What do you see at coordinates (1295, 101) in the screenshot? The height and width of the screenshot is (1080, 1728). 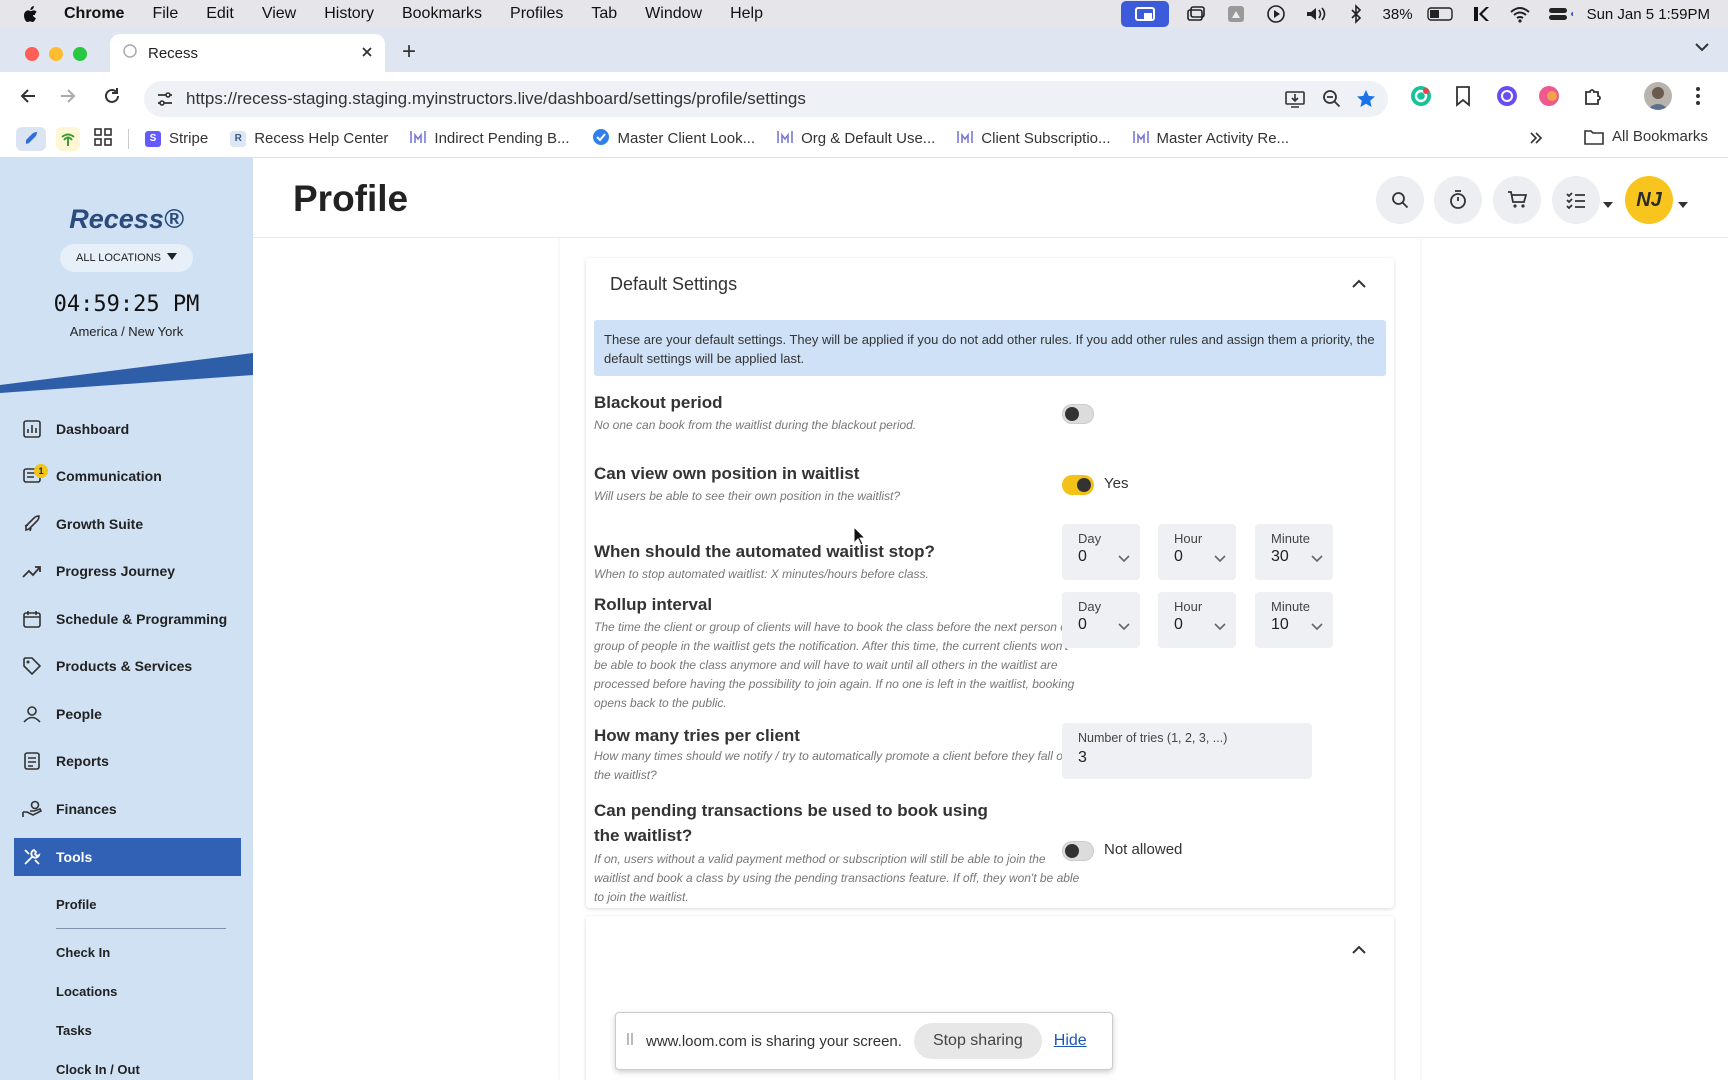 I see `install-app-icon` at bounding box center [1295, 101].